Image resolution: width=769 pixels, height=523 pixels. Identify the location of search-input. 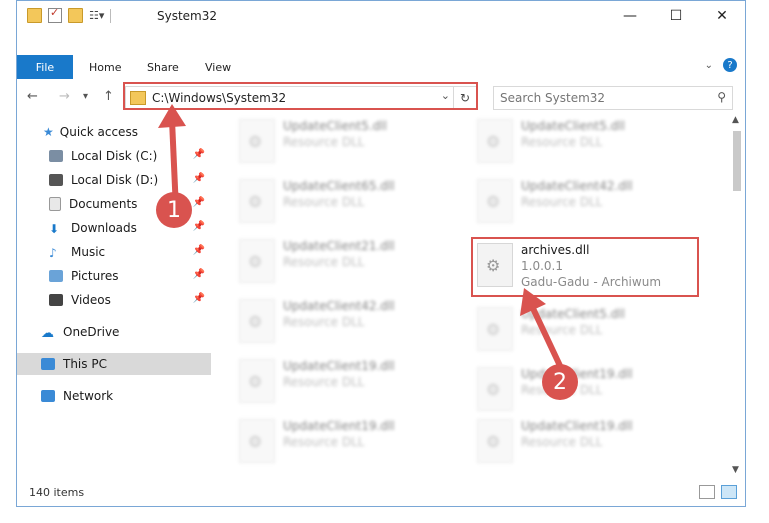
(600, 98).